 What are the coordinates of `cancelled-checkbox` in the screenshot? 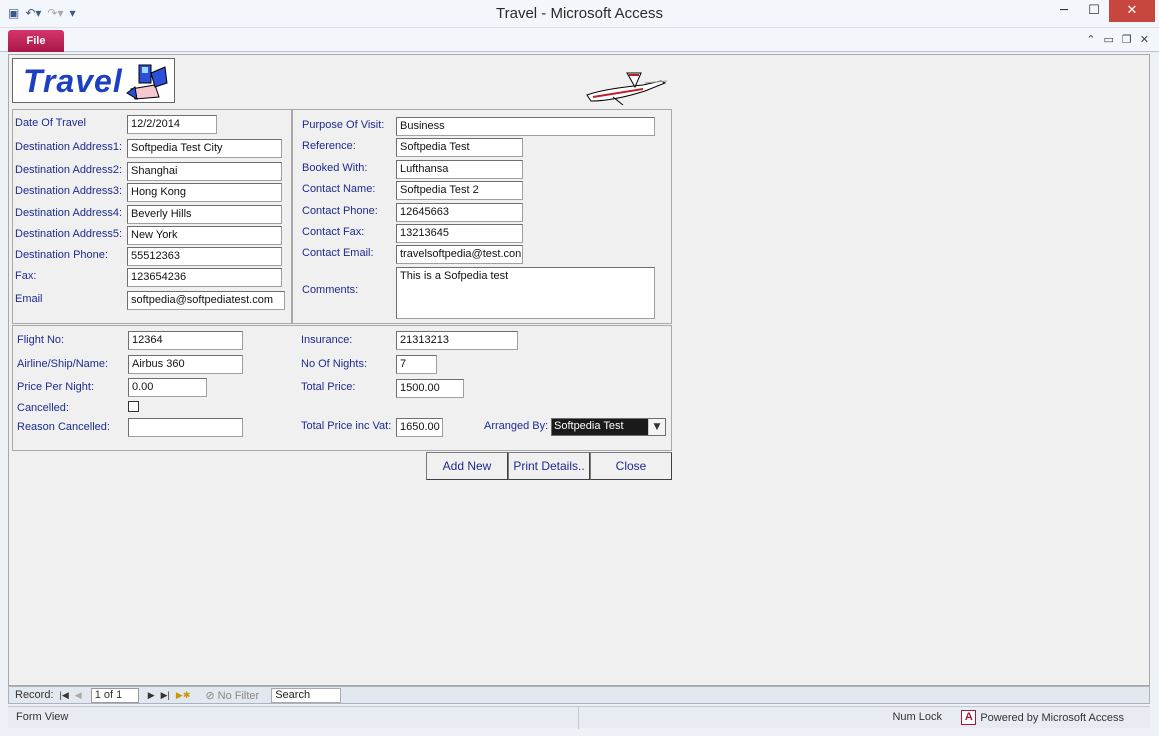 It's located at (133, 406).